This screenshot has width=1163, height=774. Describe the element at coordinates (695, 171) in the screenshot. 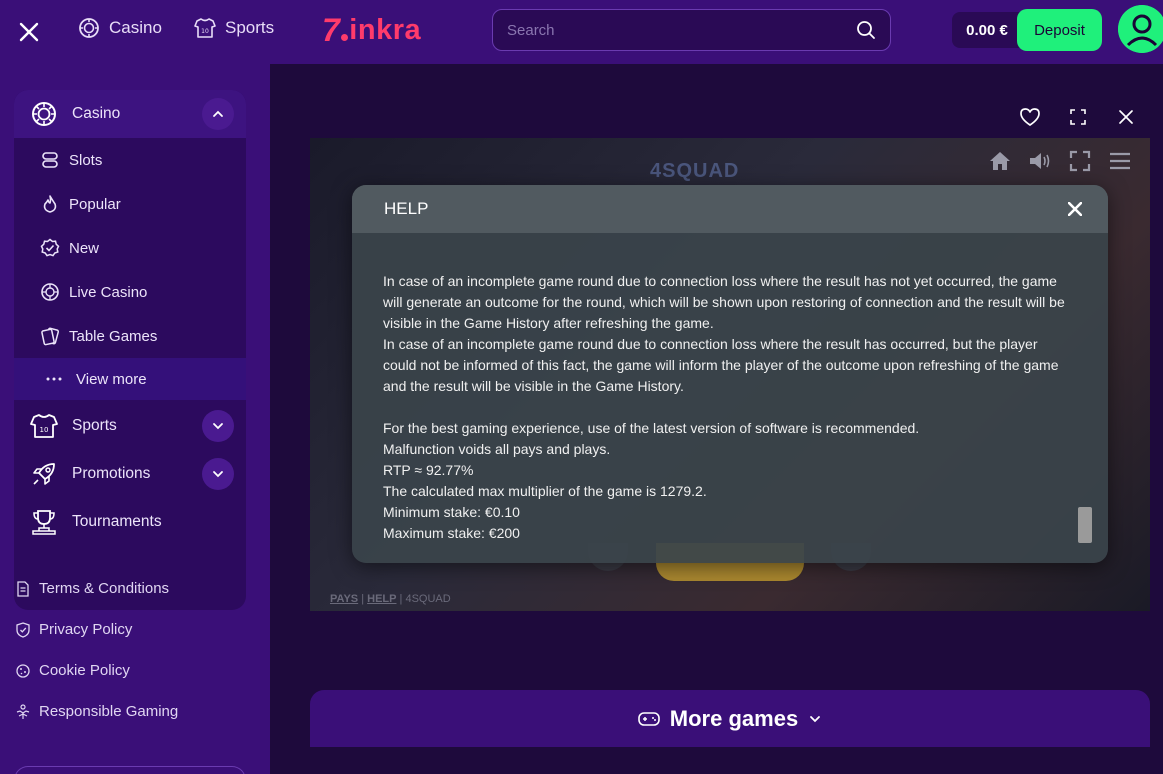

I see `game-logo-text: 4SQUAD` at that location.